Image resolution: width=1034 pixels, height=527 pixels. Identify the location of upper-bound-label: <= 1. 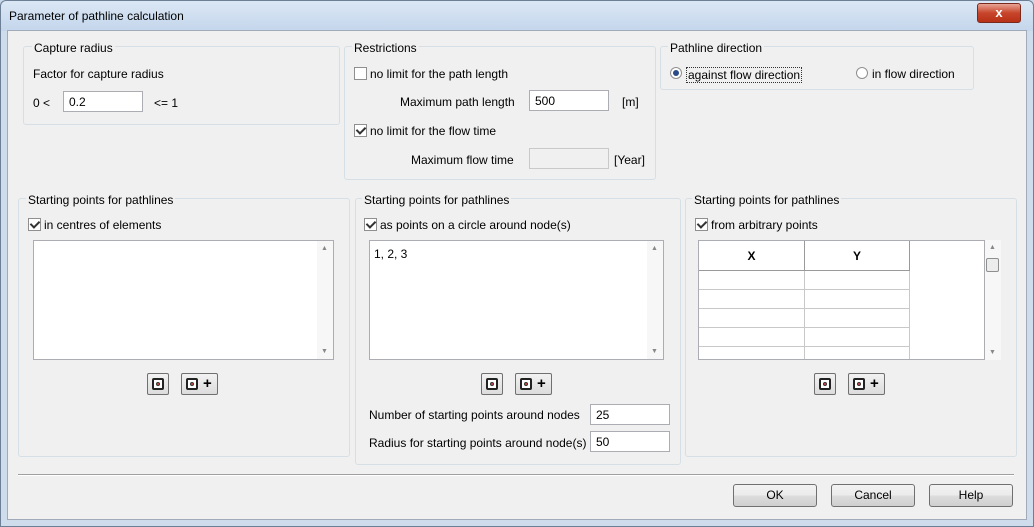
(166, 103).